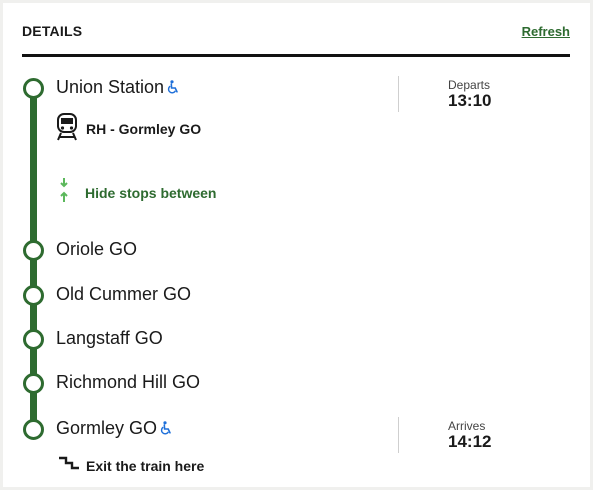 The height and width of the screenshot is (490, 593). What do you see at coordinates (145, 465) in the screenshot?
I see `exit-label: Exit the train here` at bounding box center [145, 465].